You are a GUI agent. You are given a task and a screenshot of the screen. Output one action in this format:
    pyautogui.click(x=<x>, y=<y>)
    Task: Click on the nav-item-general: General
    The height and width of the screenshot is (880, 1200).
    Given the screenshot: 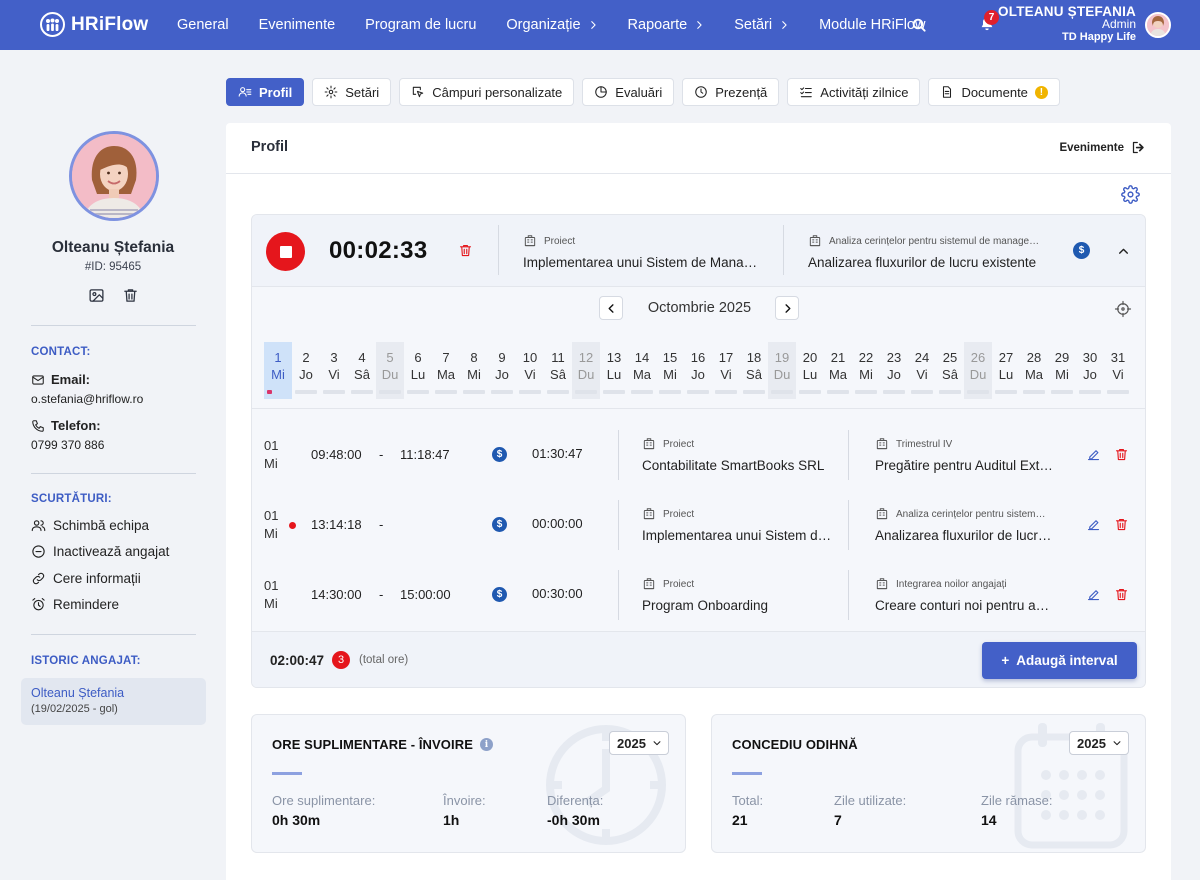 What is the action you would take?
    pyautogui.click(x=203, y=25)
    